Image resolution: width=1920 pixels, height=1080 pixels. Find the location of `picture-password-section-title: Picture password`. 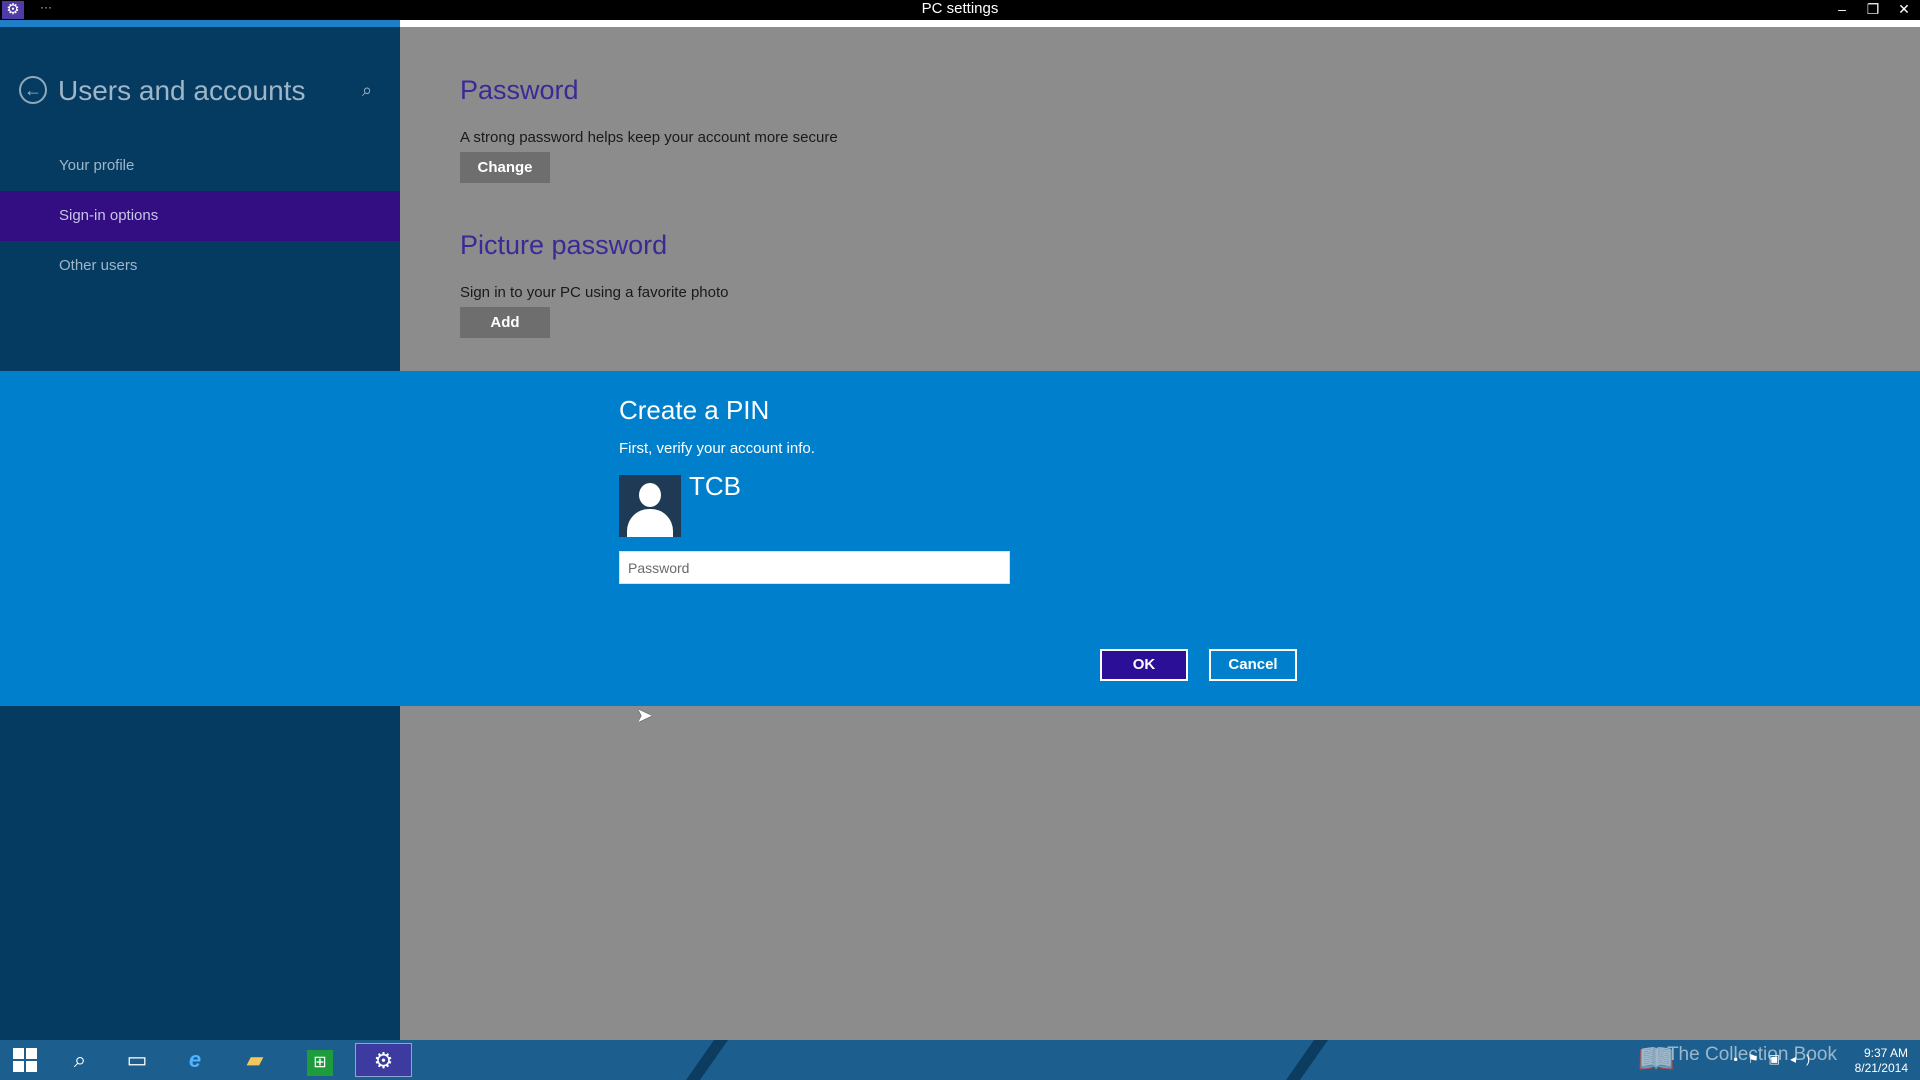

picture-password-section-title: Picture password is located at coordinates (564, 245).